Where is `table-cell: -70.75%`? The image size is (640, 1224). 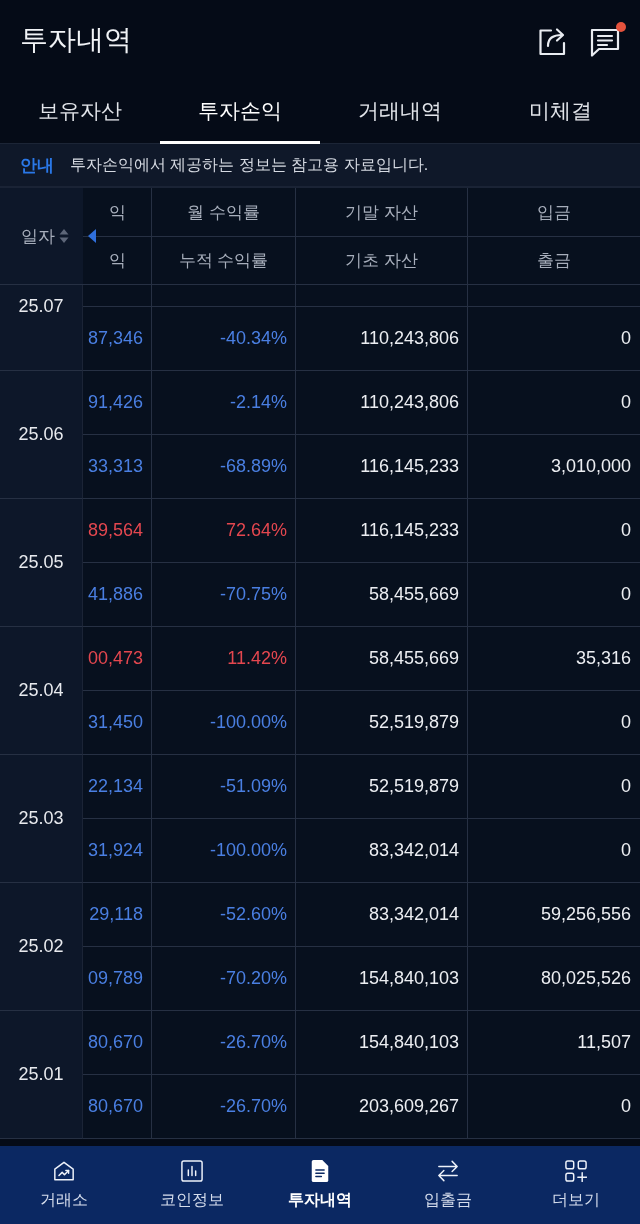
table-cell: -70.75% is located at coordinates (224, 595).